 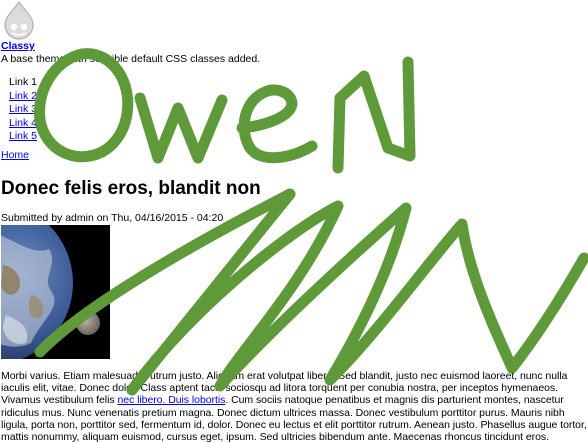 I want to click on article-body-link: nec libero. Duis lobortis, so click(x=171, y=400).